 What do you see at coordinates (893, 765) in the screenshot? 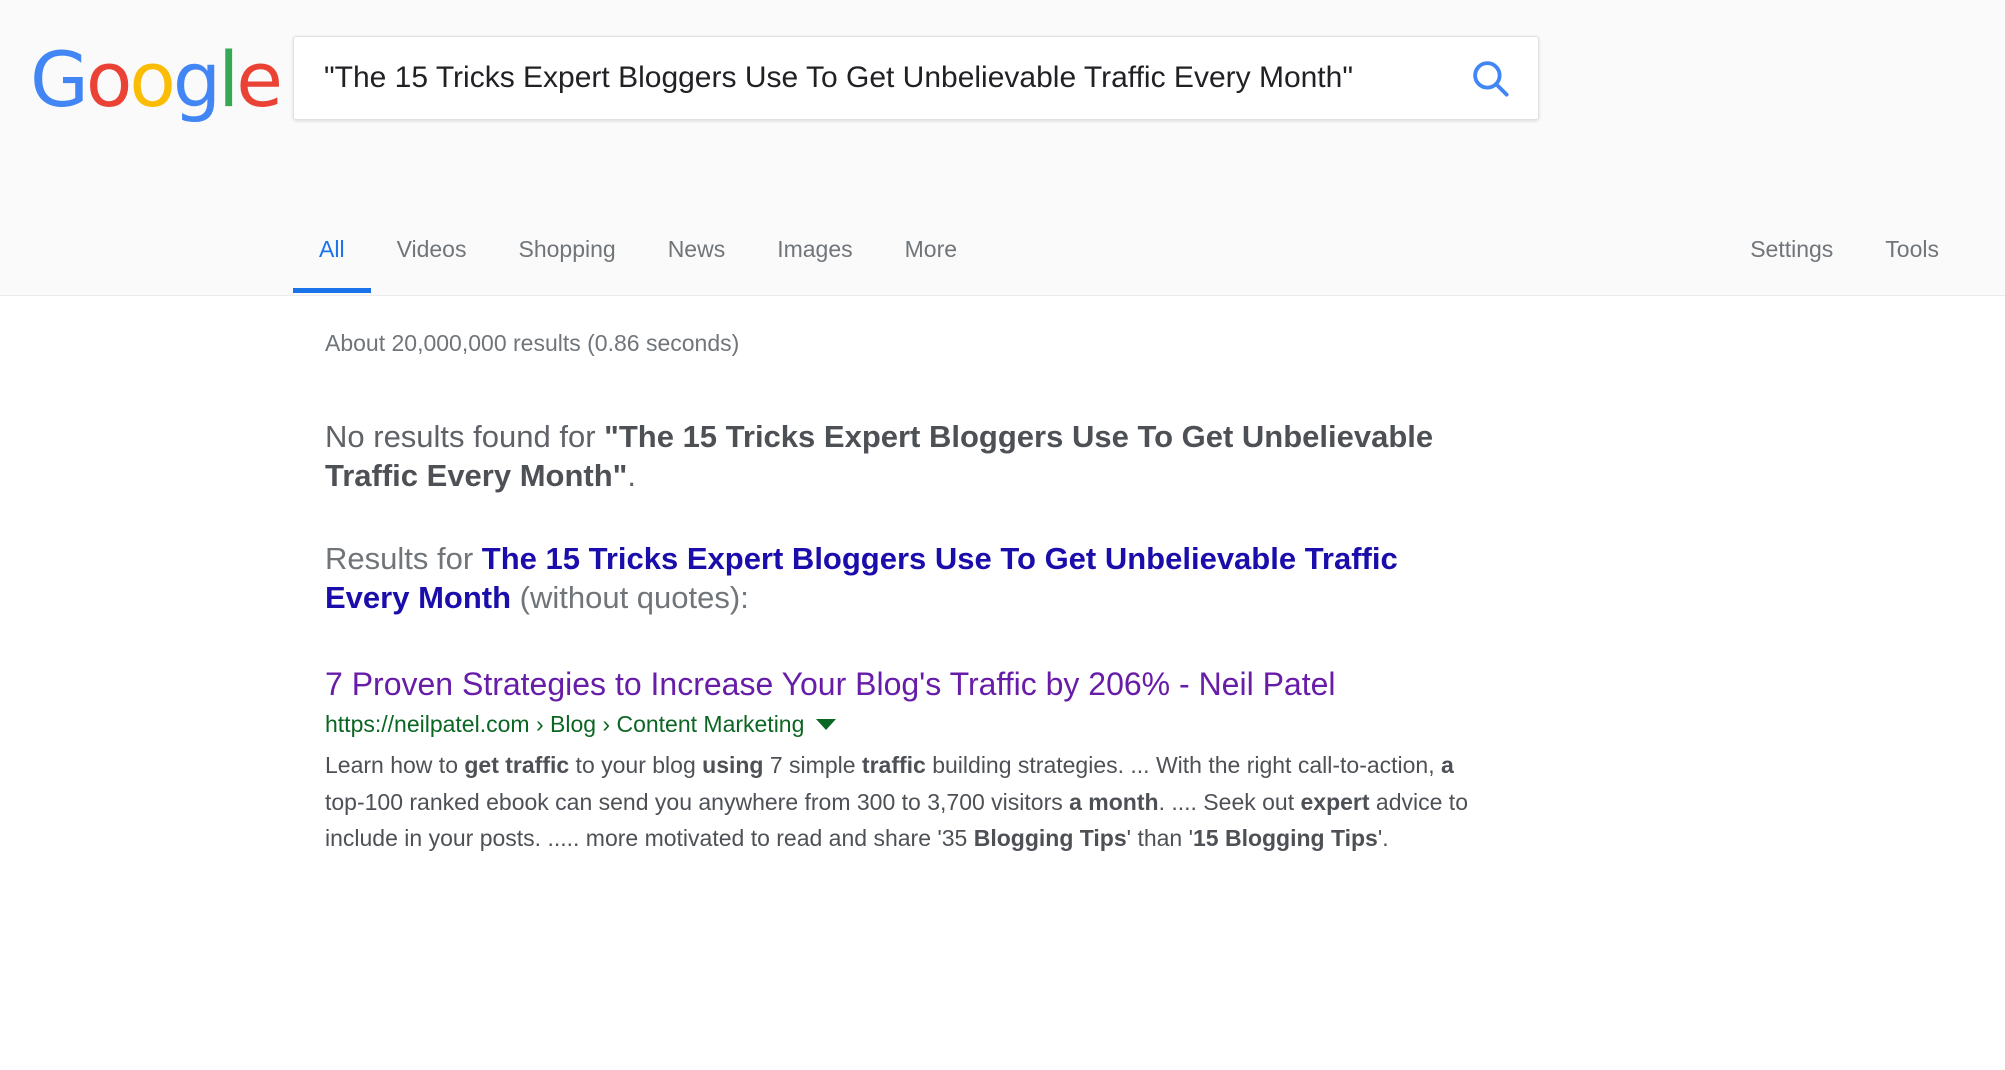
I see `snippet-bold-term: traffic` at bounding box center [893, 765].